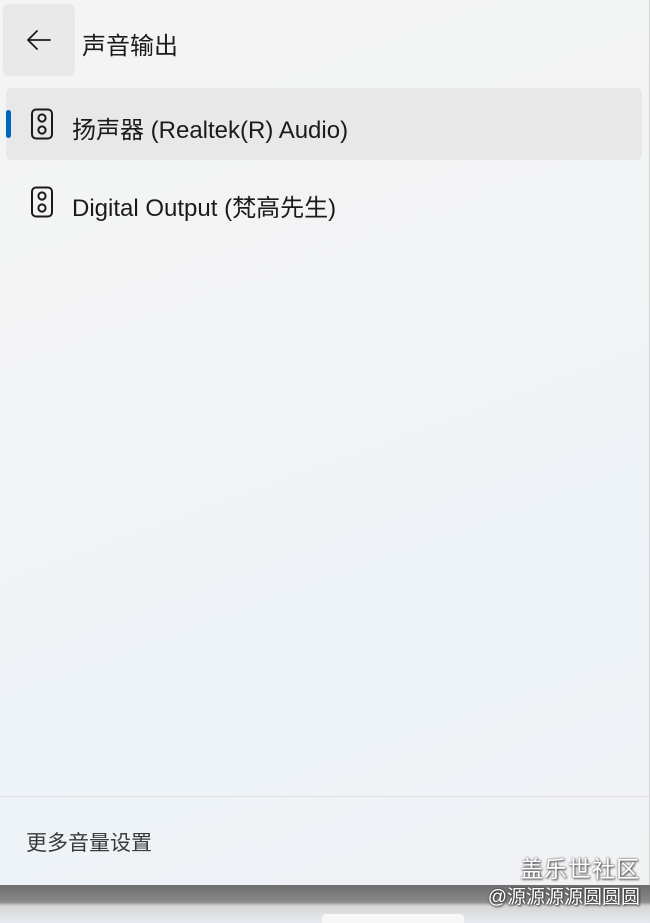 The image size is (650, 923). What do you see at coordinates (89, 842) in the screenshot?
I see `more-volume-settings-link: 更多音量设置` at bounding box center [89, 842].